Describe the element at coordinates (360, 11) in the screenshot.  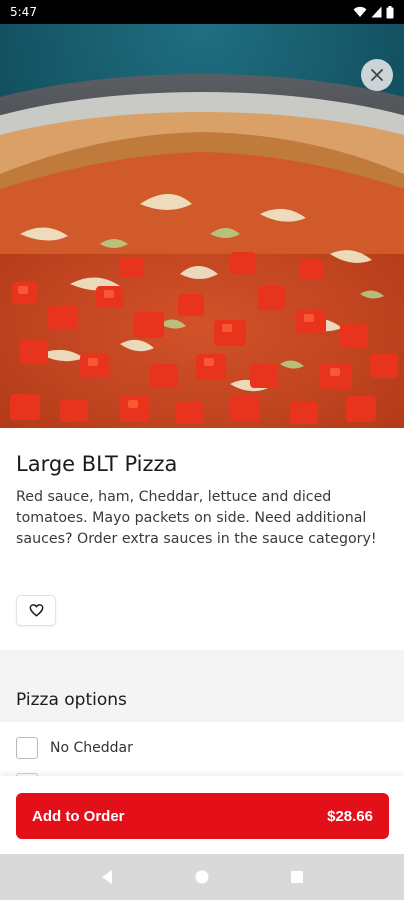
I see `wifi-icon` at that location.